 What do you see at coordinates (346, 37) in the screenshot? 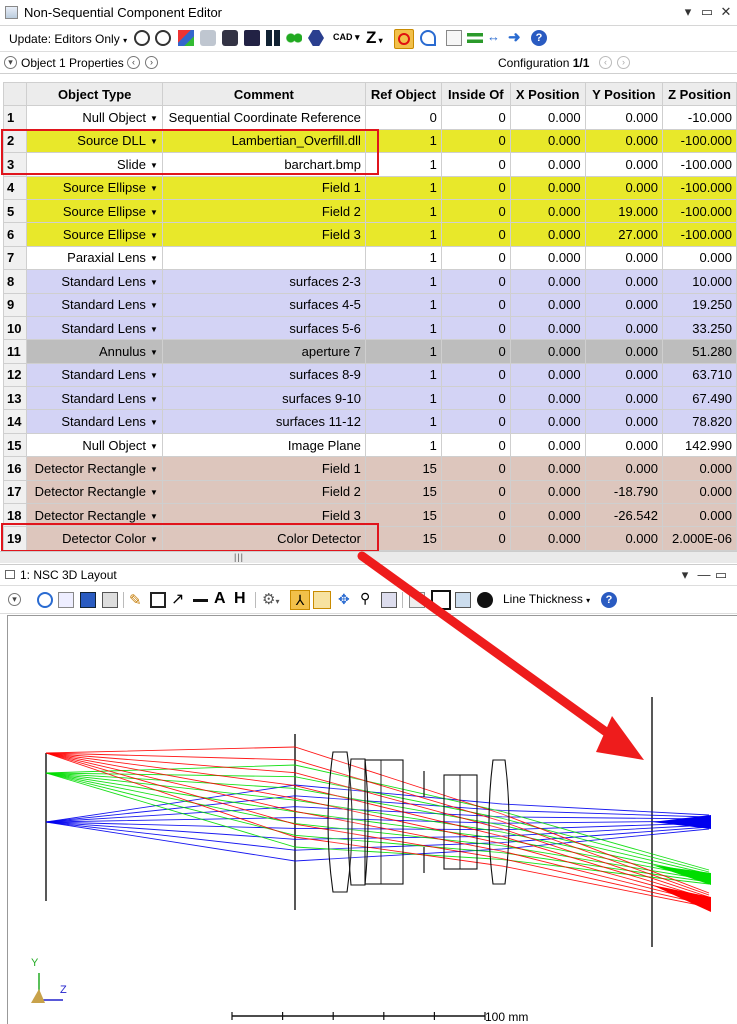
I see `cad-dropdown: CAD ▾` at bounding box center [346, 37].